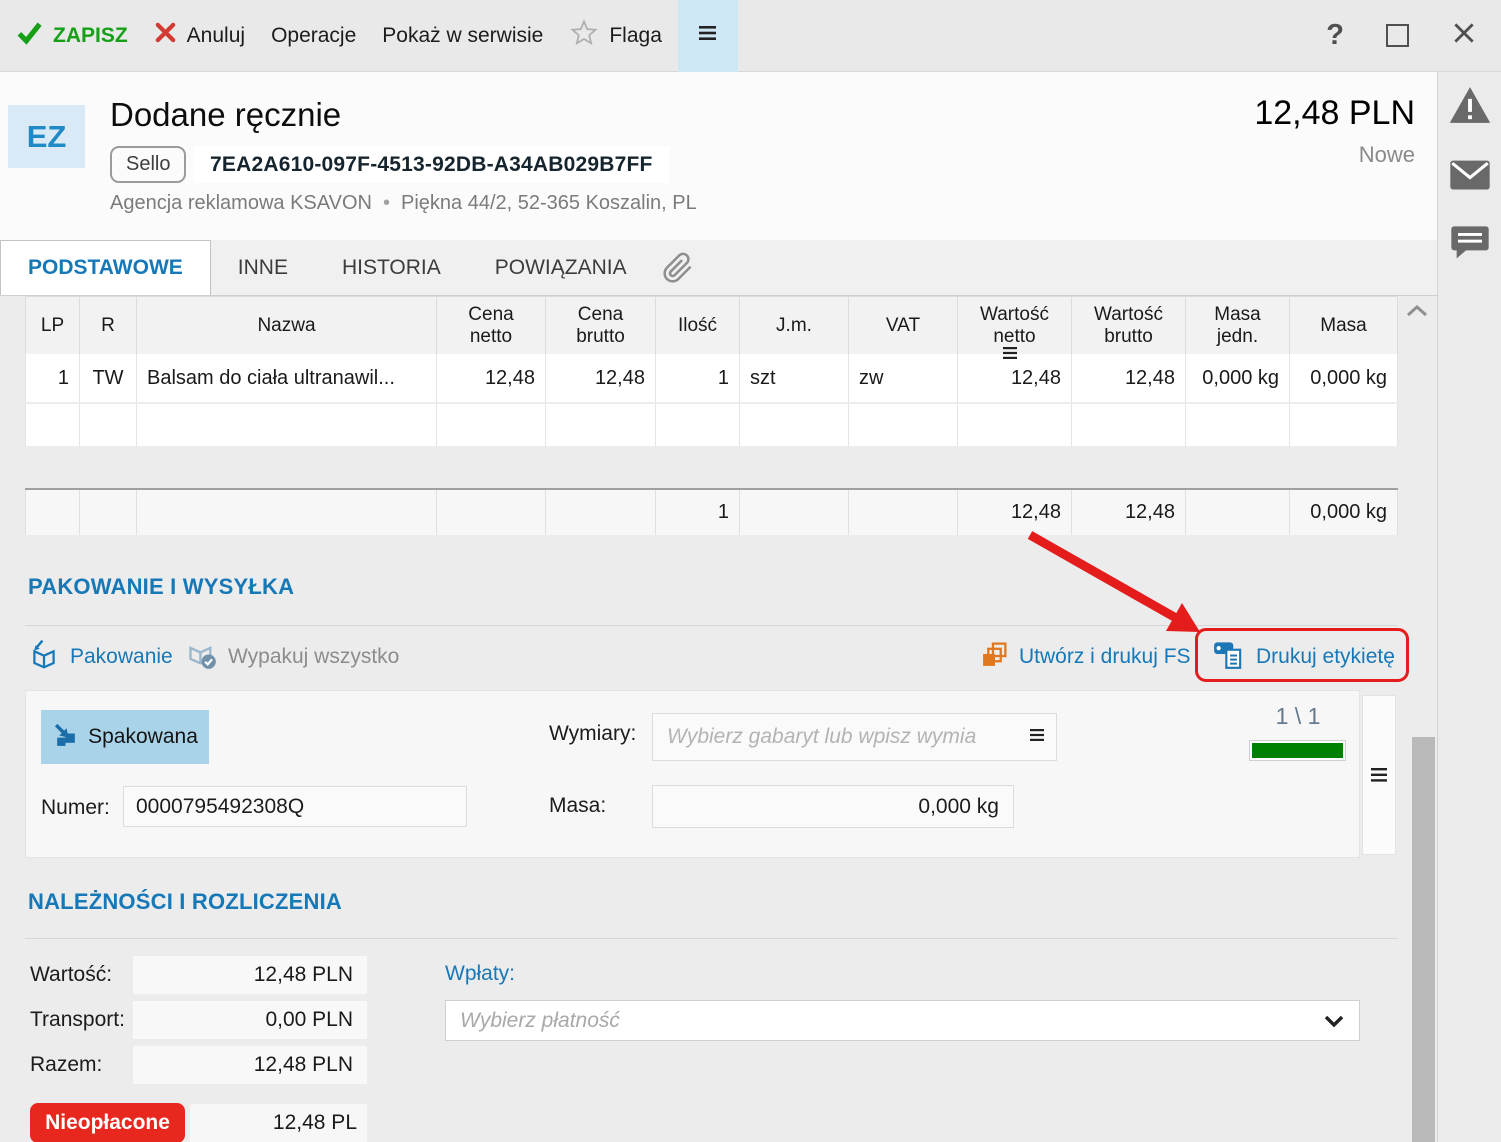 This screenshot has height=1142, width=1501. What do you see at coordinates (794, 378) in the screenshot?
I see `cell-jm: szt` at bounding box center [794, 378].